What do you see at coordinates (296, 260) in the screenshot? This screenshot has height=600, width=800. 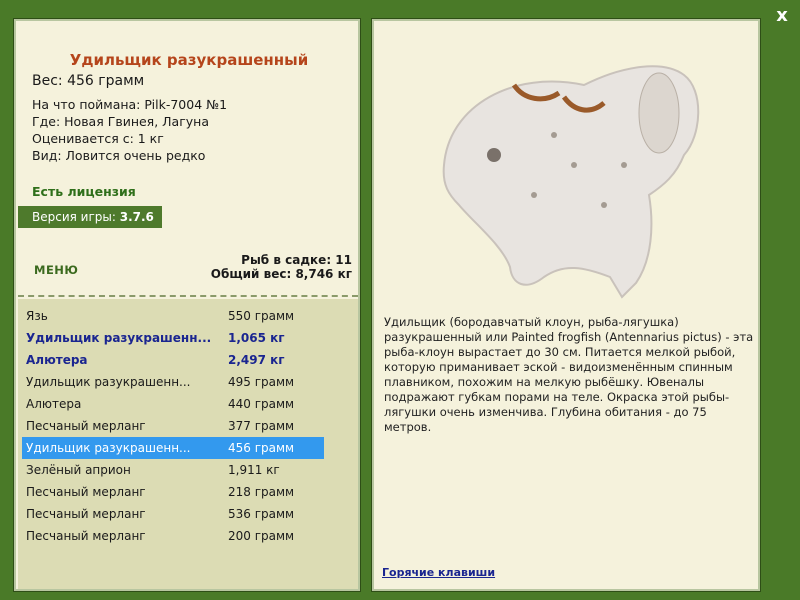 I see `fish-count: Рыб в садке: 11` at bounding box center [296, 260].